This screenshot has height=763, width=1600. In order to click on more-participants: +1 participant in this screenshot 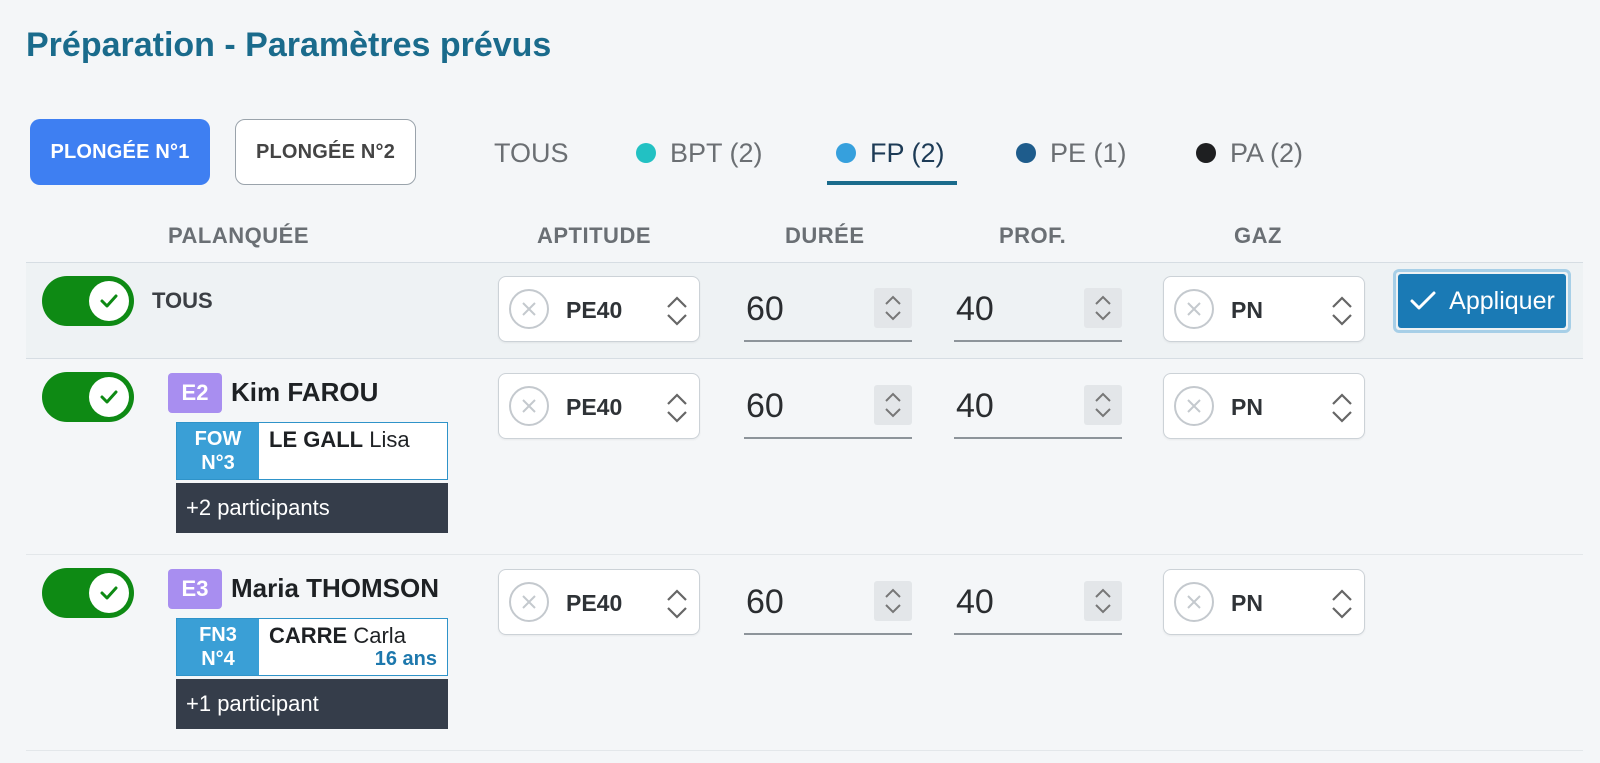, I will do `click(312, 704)`.